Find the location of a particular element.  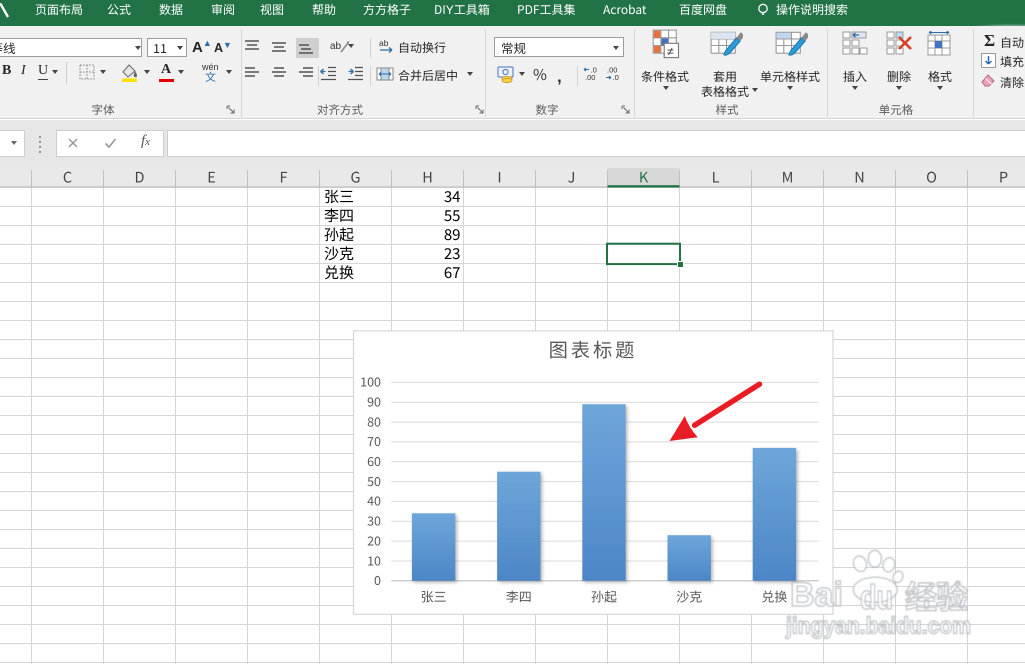

svg-text: 67 is located at coordinates (452, 272).